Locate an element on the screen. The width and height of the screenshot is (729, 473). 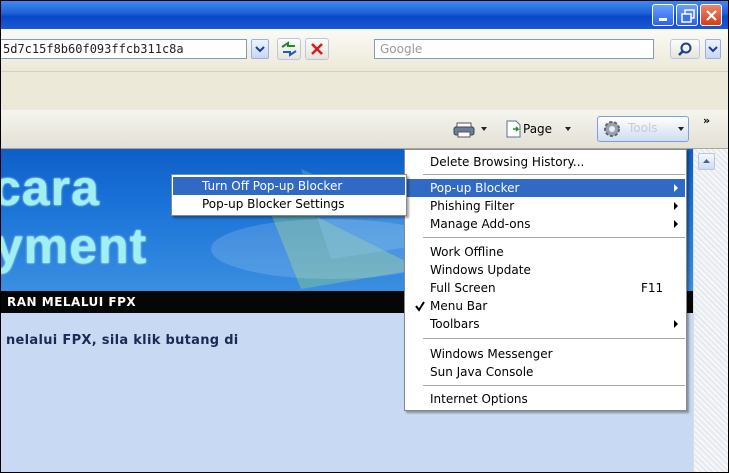
search-input: Google is located at coordinates (514, 49).